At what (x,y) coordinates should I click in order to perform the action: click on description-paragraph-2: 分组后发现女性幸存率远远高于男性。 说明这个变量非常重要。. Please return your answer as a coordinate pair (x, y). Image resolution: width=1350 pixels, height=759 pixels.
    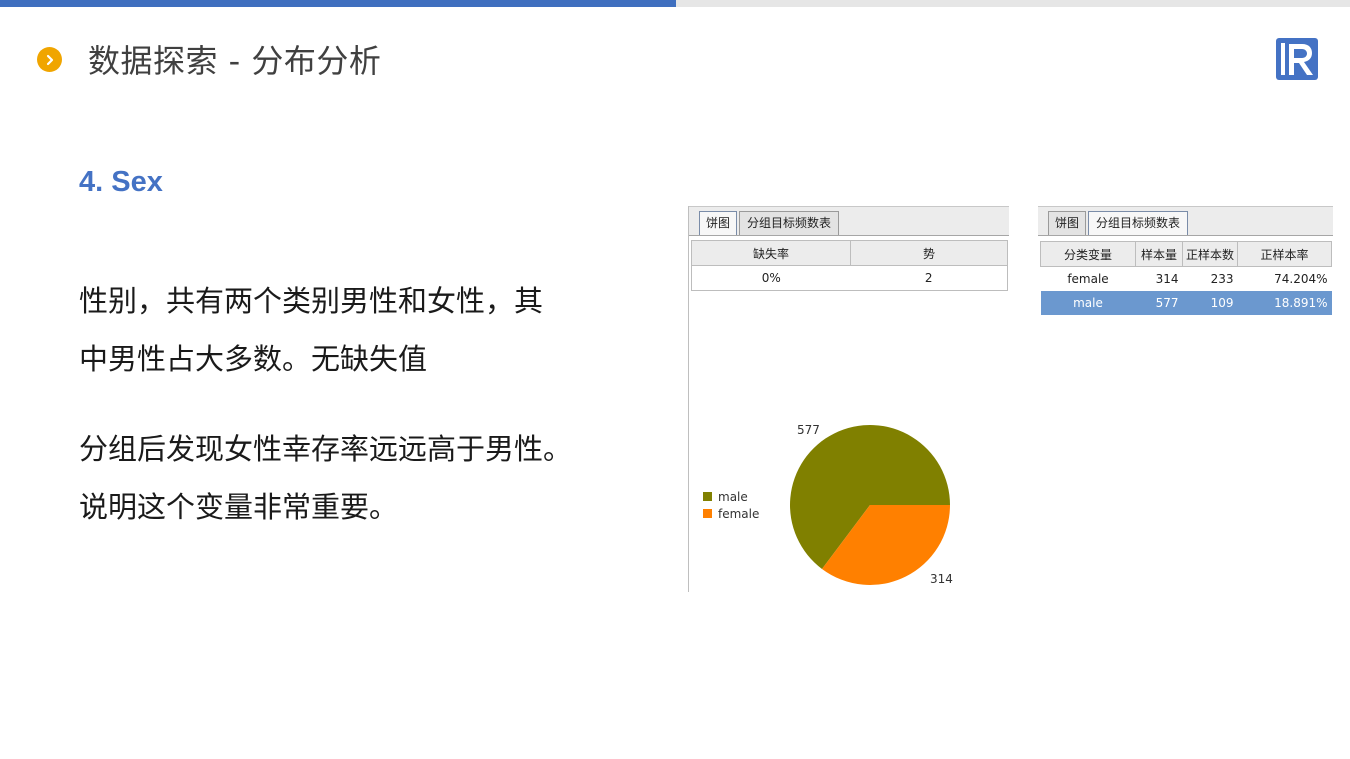
    Looking at the image, I should click on (359, 478).